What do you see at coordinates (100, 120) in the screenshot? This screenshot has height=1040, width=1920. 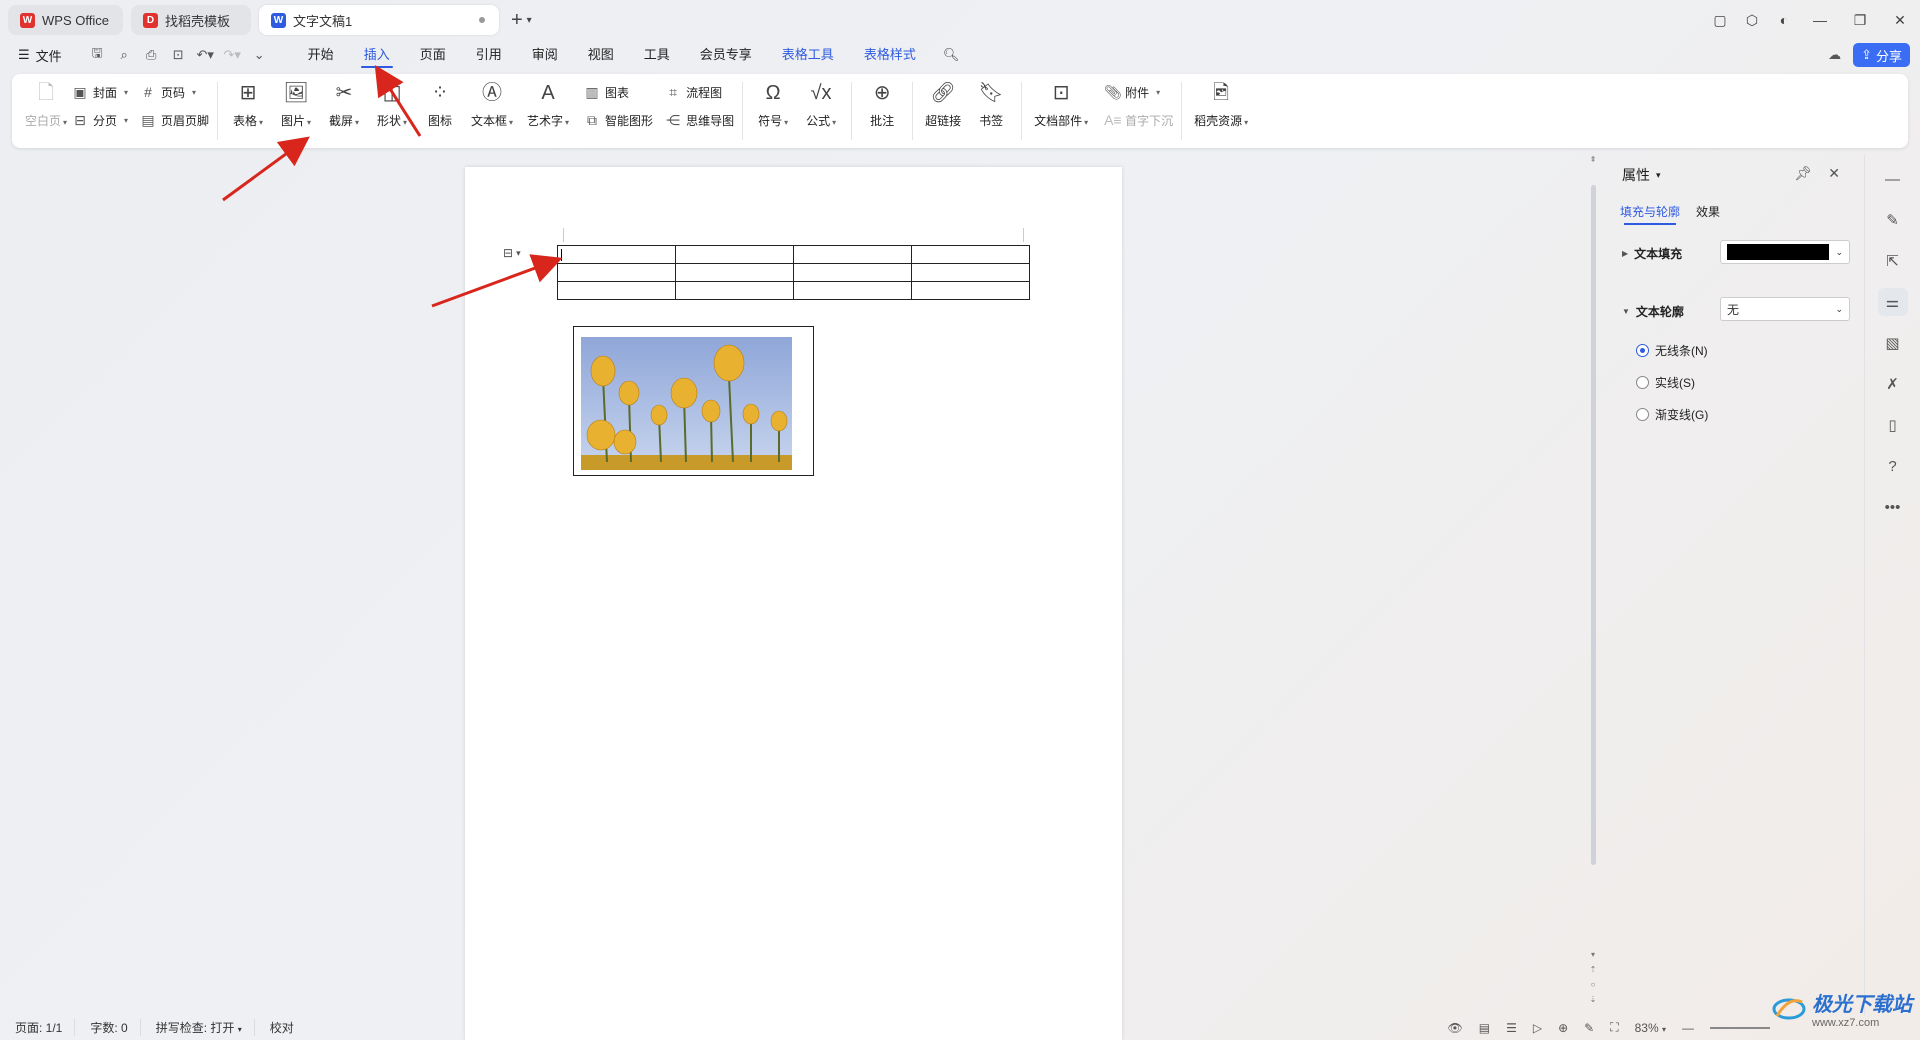 I see `page-break-button: ⊟ 分页 ▾` at bounding box center [100, 120].